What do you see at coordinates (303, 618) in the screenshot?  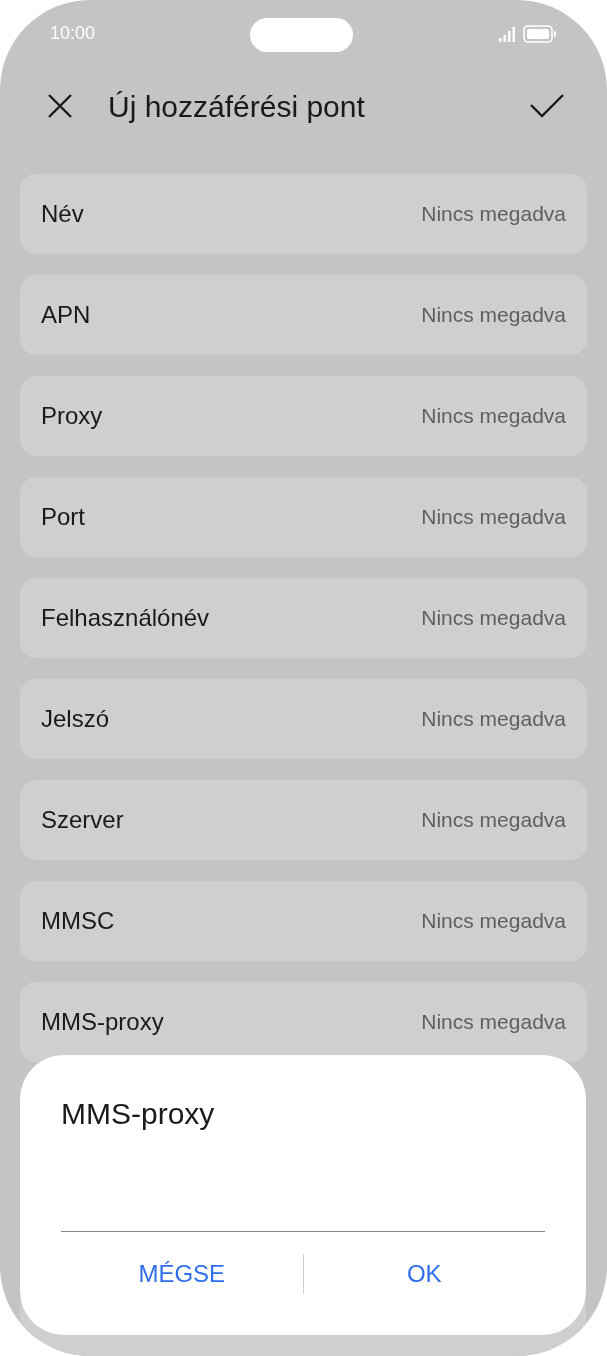 I see `list-row: Felhasználónév Nincs megadva` at bounding box center [303, 618].